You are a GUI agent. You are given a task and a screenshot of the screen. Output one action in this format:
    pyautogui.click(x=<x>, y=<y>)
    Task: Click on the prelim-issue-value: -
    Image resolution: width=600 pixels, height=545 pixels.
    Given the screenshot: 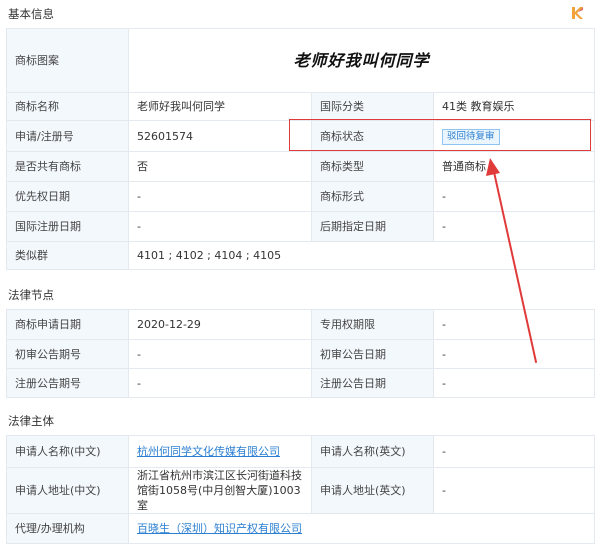 What is the action you would take?
    pyautogui.click(x=220, y=354)
    